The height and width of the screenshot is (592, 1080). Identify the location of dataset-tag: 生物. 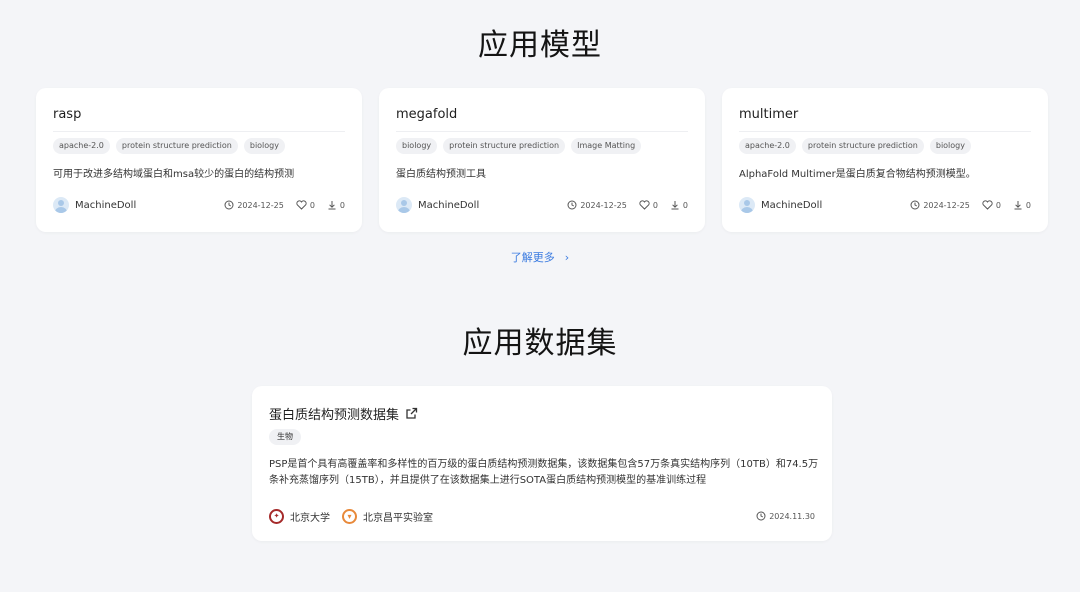
(285, 437).